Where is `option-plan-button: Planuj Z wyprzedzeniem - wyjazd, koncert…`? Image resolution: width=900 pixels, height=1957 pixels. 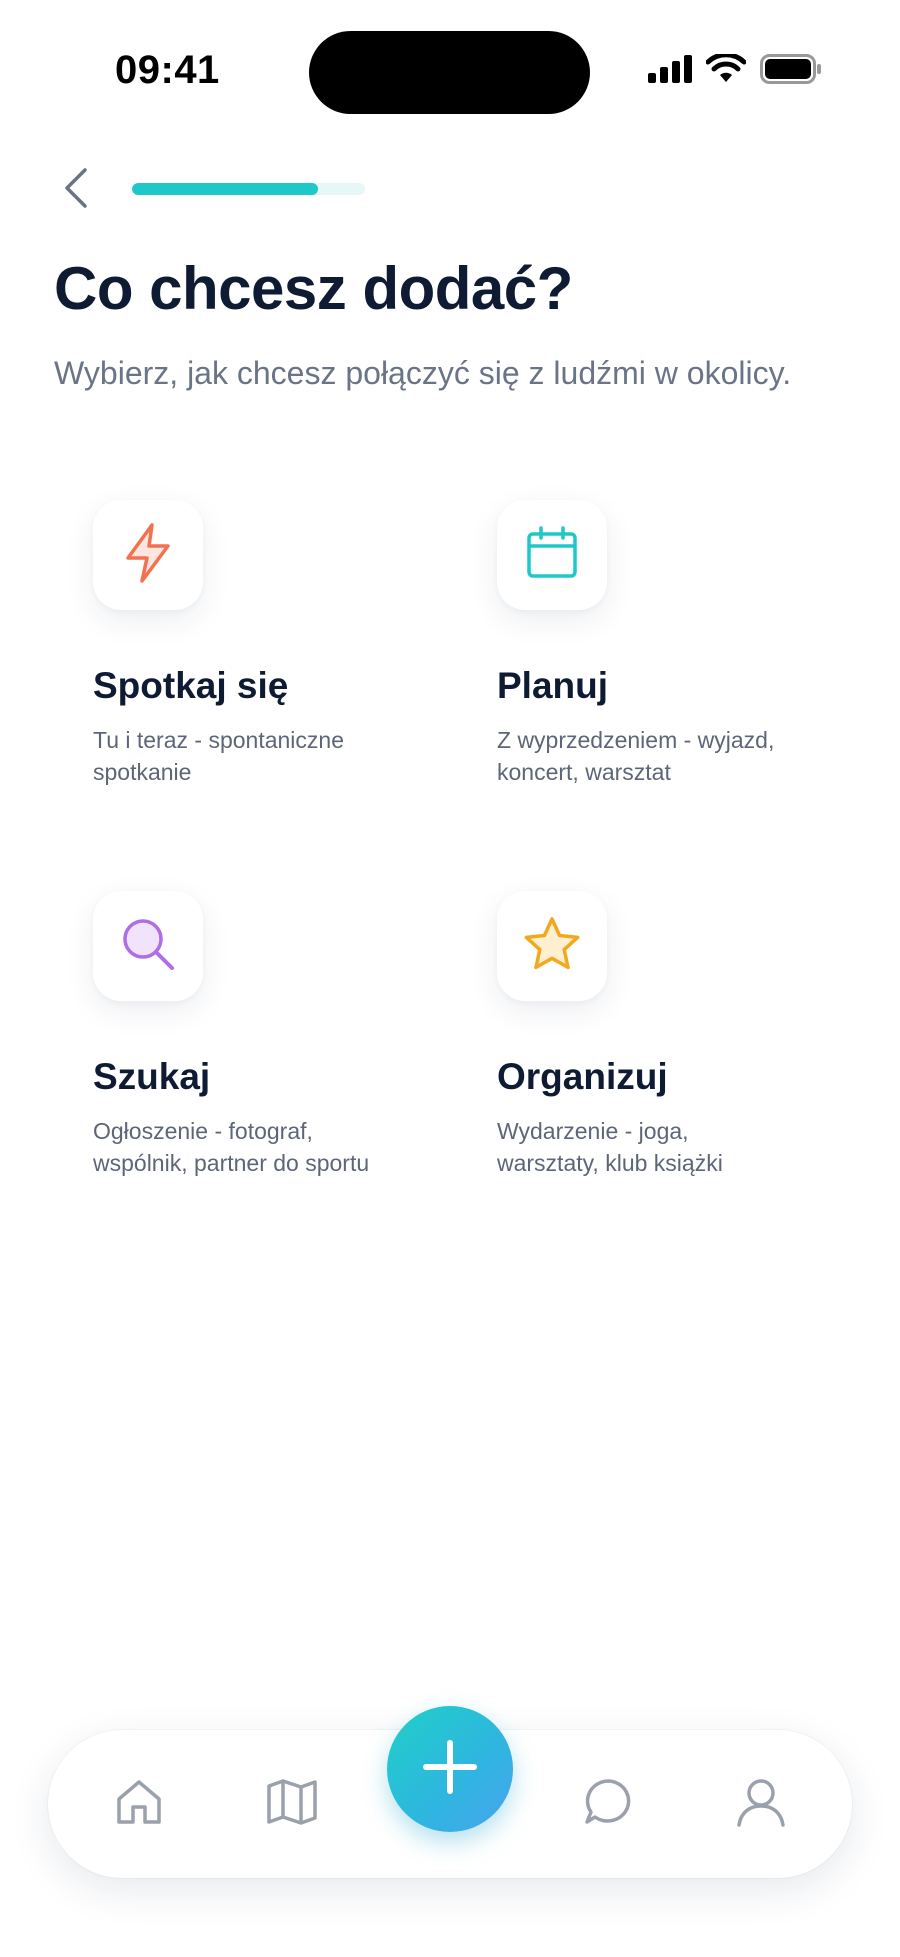
option-plan-button: Planuj Z wyprzedzeniem - wyjazd, koncert… is located at coordinates (677, 665).